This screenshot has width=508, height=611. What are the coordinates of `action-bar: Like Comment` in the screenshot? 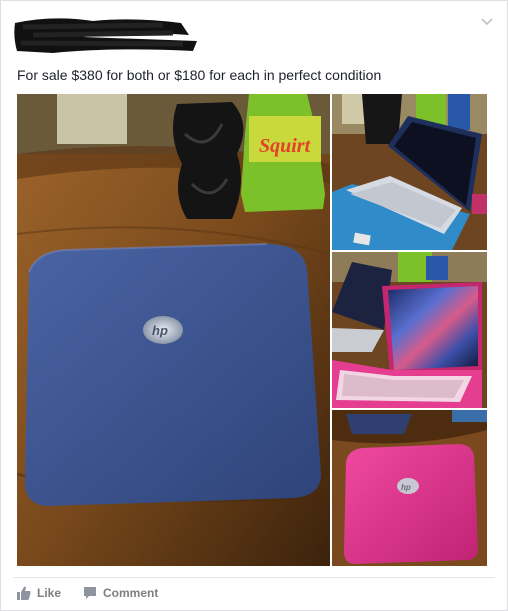 It's located at (87, 593).